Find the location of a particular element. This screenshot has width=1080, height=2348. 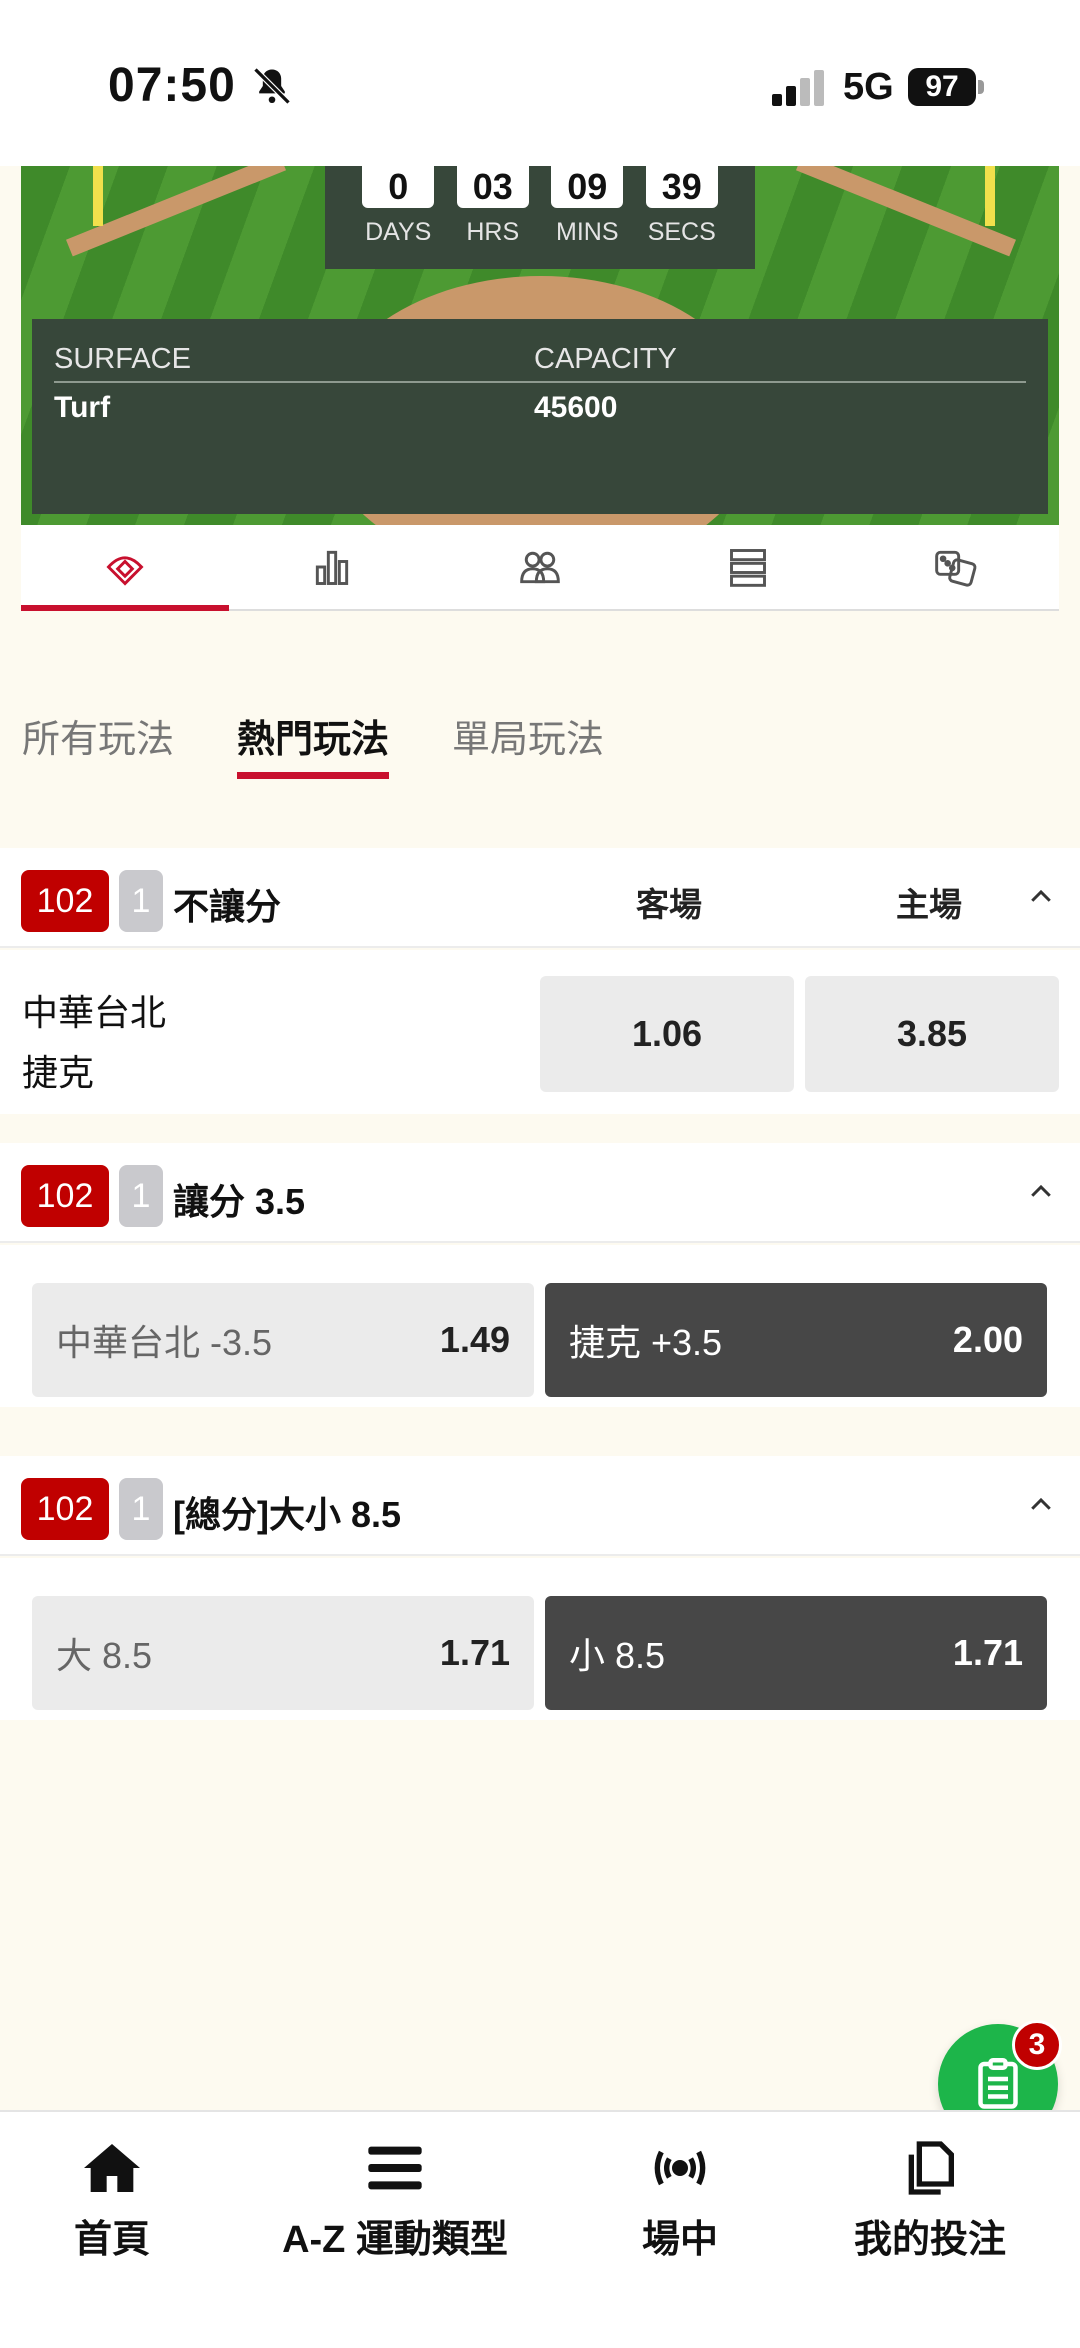

countdown-seconds-label: SECS is located at coordinates (681, 232).